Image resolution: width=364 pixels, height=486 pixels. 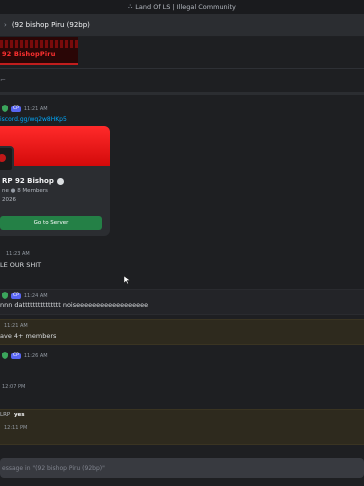 What do you see at coordinates (185, 7) in the screenshot?
I see `window-title: Land Of LS | Illegal Community` at bounding box center [185, 7].